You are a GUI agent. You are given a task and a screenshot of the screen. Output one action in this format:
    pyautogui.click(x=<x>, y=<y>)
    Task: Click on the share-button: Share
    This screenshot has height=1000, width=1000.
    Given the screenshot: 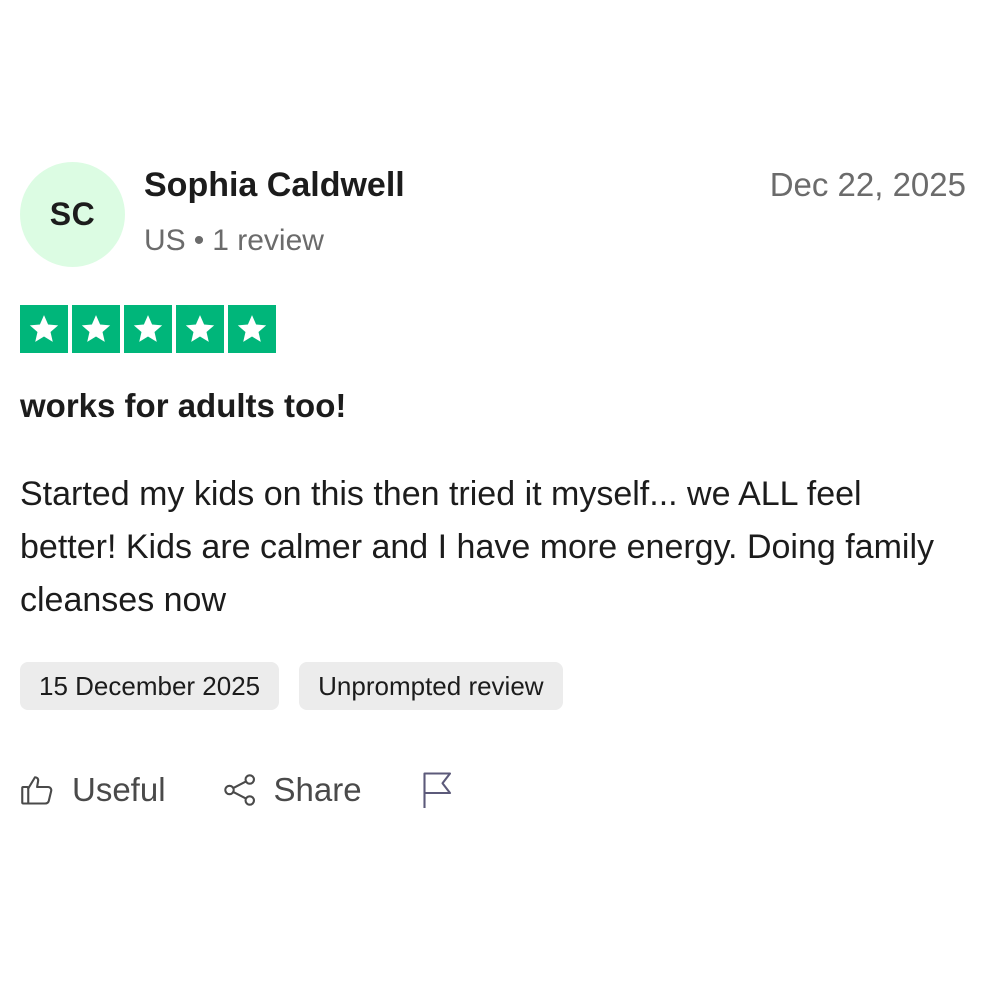 What is the action you would take?
    pyautogui.click(x=292, y=790)
    